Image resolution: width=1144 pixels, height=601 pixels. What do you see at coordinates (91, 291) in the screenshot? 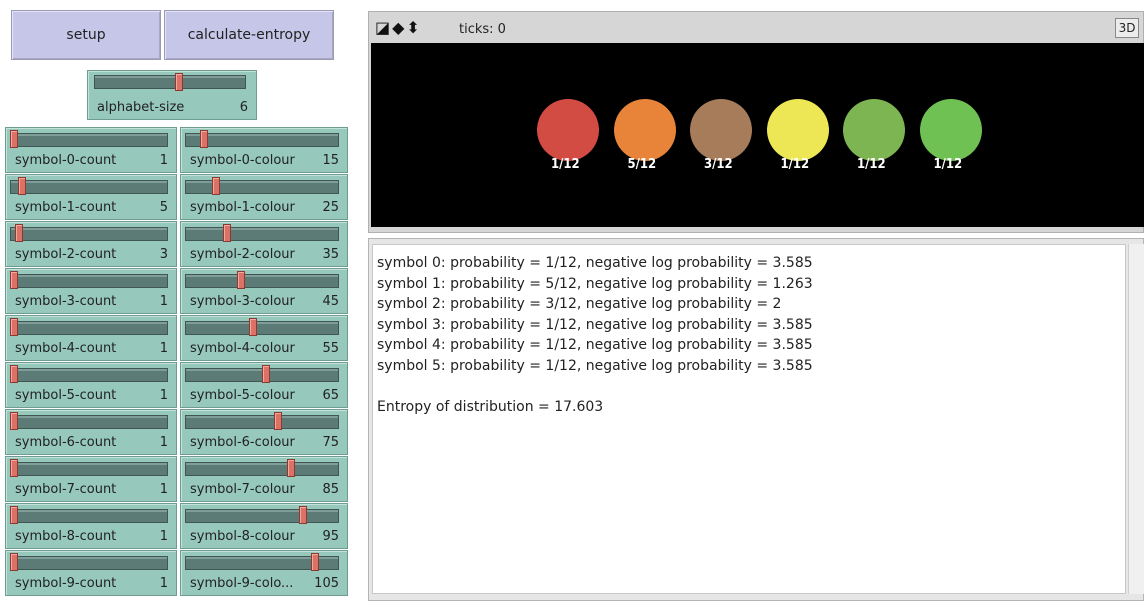
I see `symbol-3-count-slider: symbol-3-count 1` at bounding box center [91, 291].